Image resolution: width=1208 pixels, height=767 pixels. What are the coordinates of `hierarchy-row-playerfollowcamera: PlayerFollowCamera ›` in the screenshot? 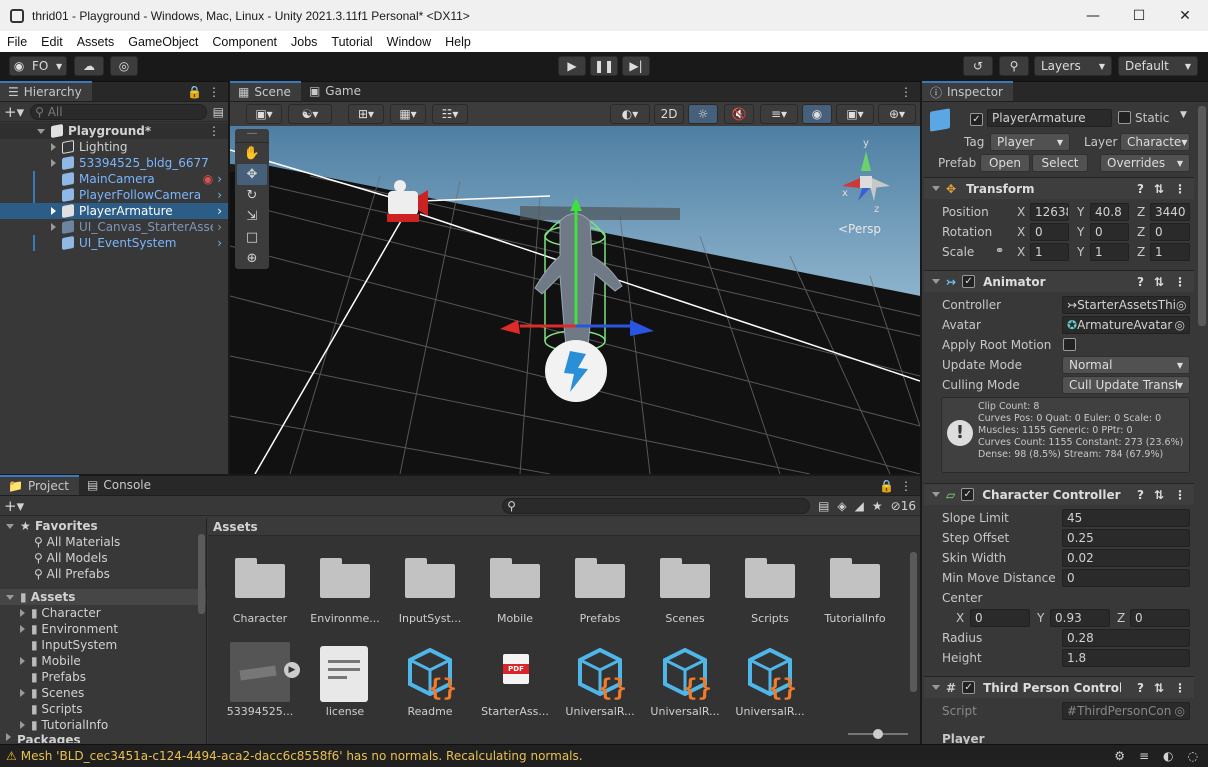 It's located at (130, 195).